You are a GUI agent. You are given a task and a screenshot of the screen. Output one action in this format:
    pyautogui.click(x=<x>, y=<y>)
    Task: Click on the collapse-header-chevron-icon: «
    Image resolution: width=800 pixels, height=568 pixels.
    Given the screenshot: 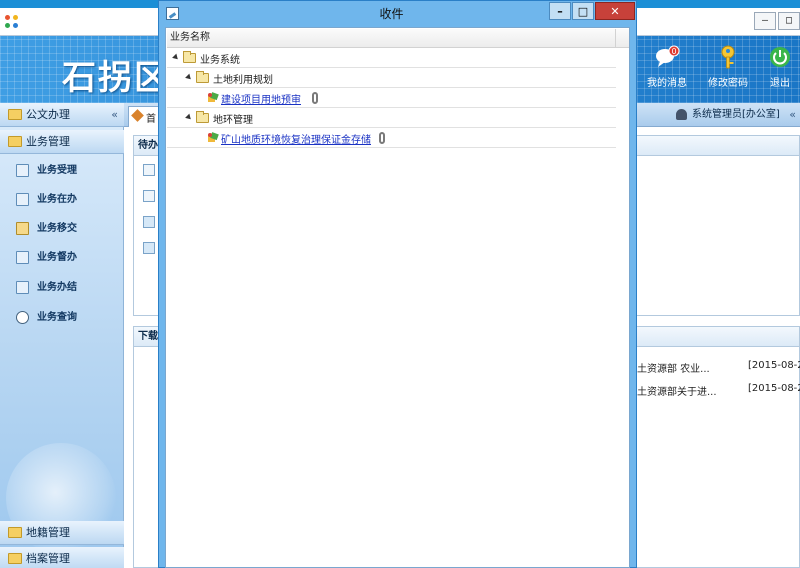 What is the action you would take?
    pyautogui.click(x=792, y=115)
    